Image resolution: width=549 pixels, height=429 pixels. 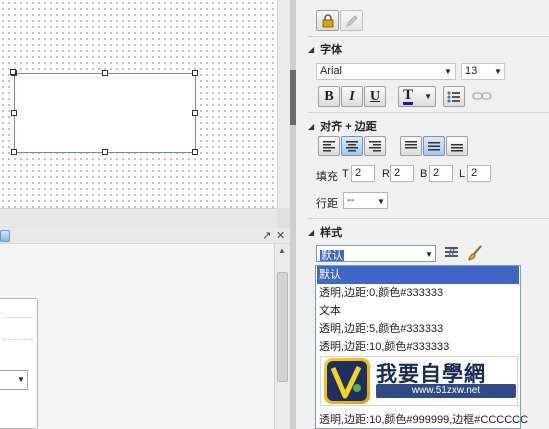 I want to click on valign-top-button, so click(x=411, y=146).